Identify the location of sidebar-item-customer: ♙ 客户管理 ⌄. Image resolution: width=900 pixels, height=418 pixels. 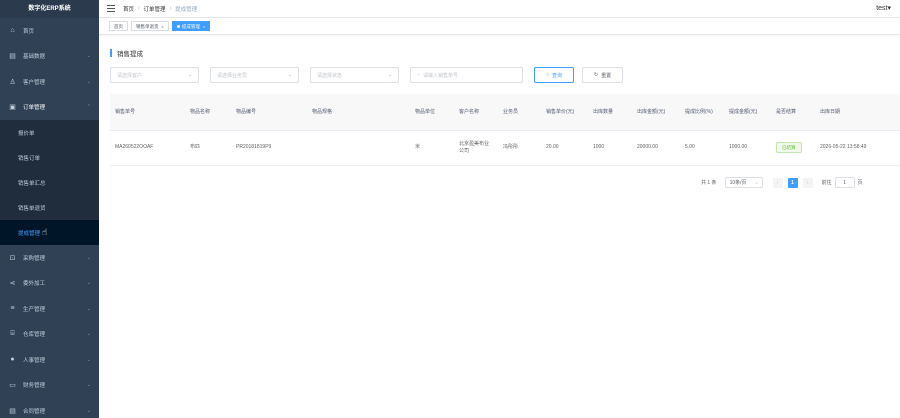
(49, 82).